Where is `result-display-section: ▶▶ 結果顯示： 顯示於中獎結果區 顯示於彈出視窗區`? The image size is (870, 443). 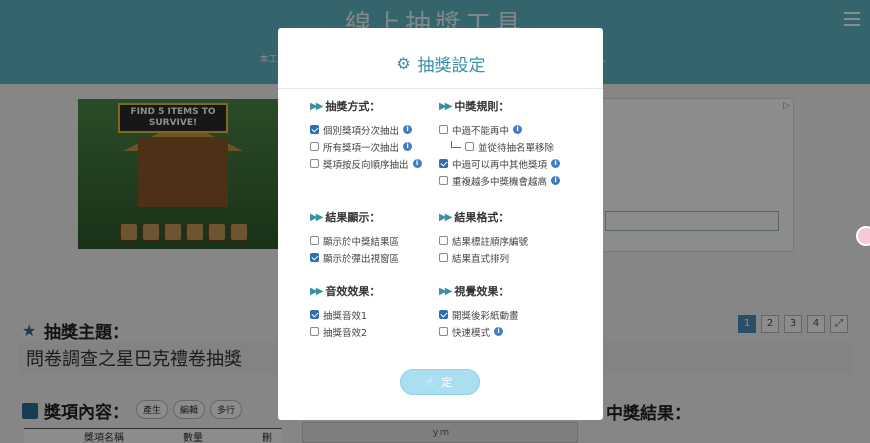
result-display-section: ▶▶ 結果顯示： 顯示於中獎結果區 顯示於彈出視窗區 is located at coordinates (354, 237).